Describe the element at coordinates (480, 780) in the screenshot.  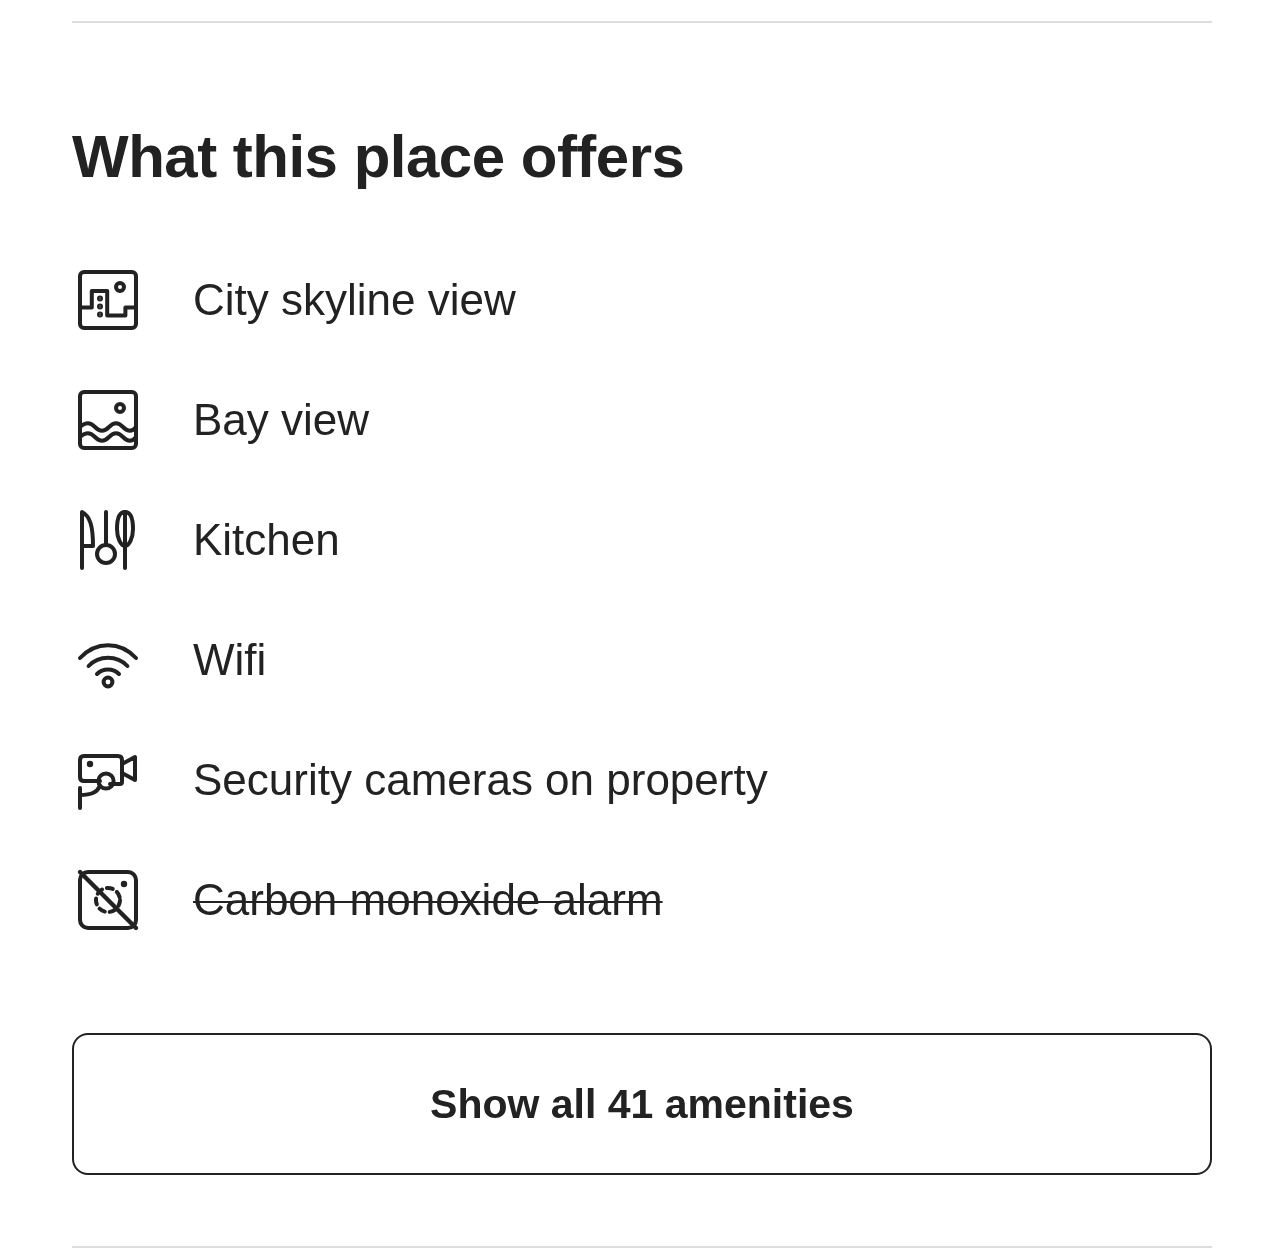
I see `amenity-label: Security cameras on property` at that location.